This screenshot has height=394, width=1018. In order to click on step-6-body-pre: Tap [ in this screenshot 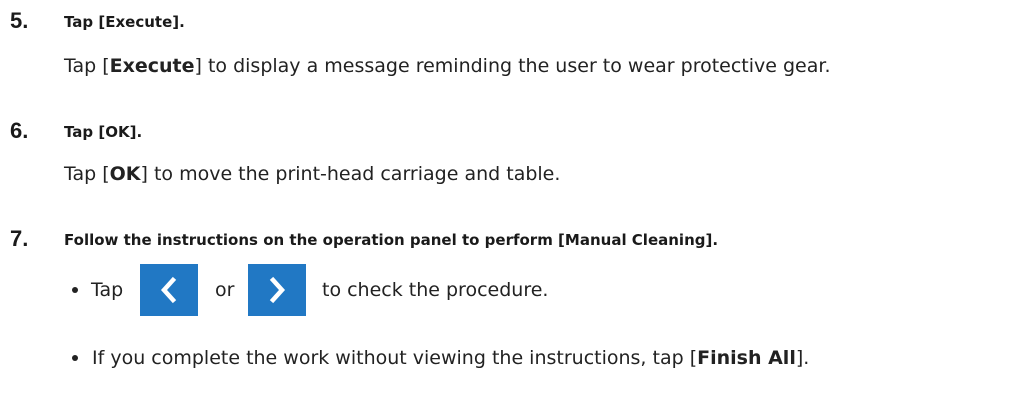, I will do `click(87, 174)`.